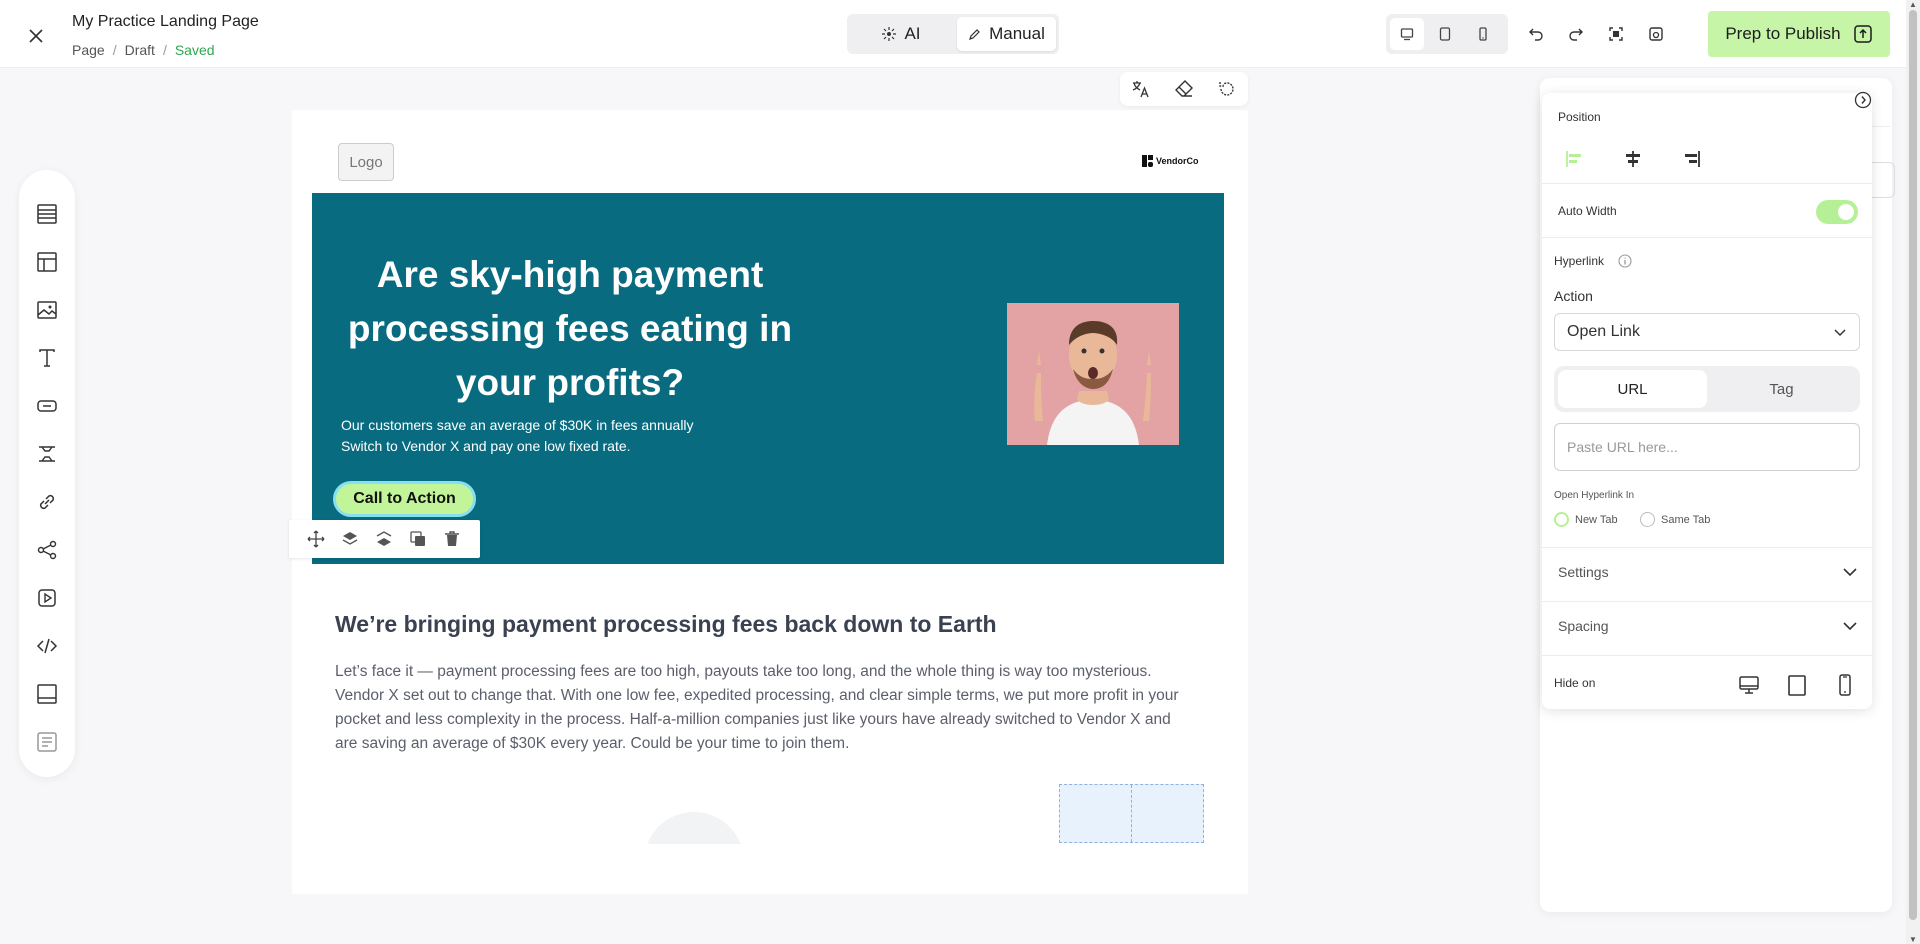  Describe the element at coordinates (418, 539) in the screenshot. I see `duplicate-icon` at that location.